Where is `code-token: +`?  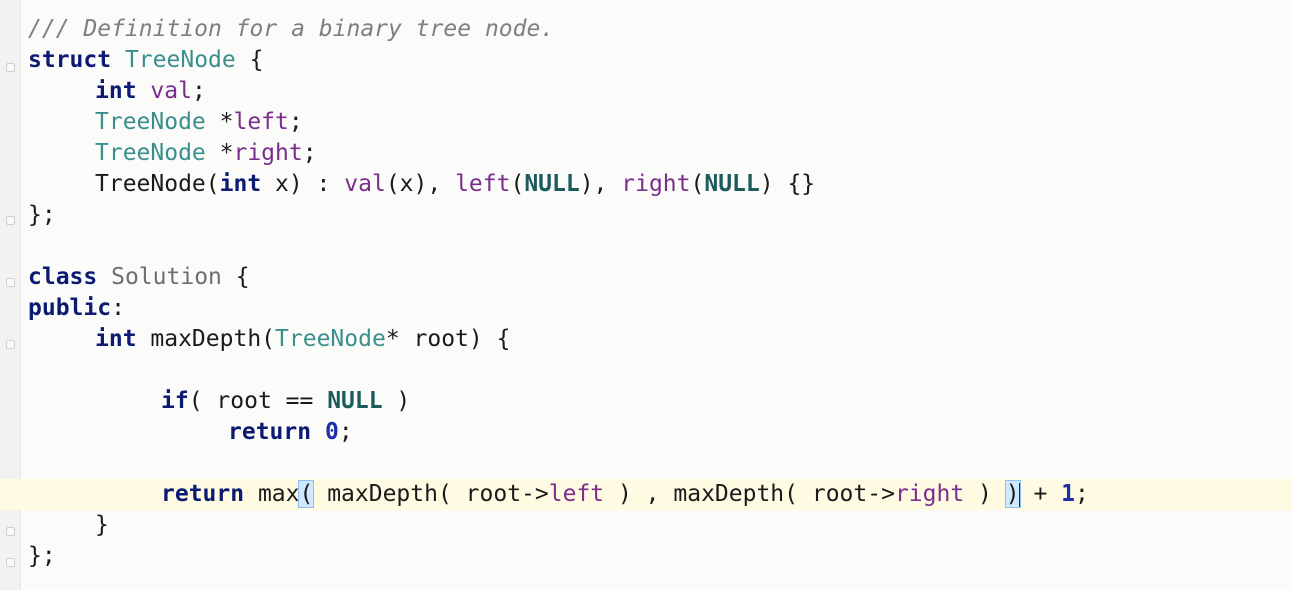 code-token: + is located at coordinates (1040, 494).